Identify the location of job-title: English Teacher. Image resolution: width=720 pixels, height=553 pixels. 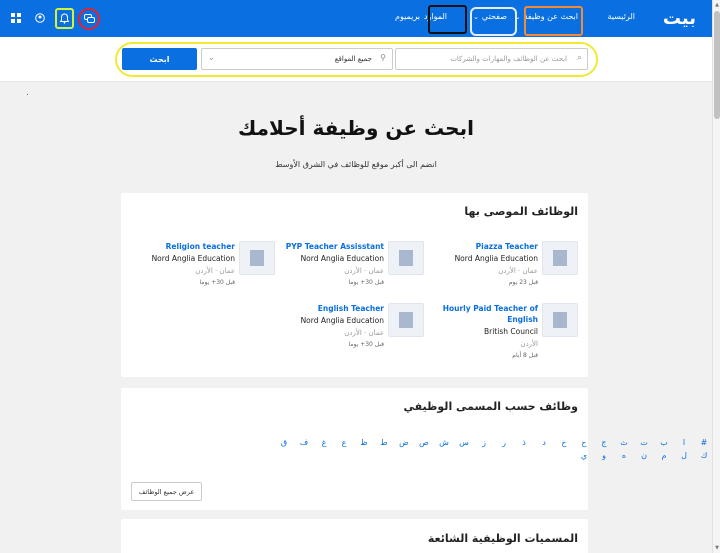
(334, 308).